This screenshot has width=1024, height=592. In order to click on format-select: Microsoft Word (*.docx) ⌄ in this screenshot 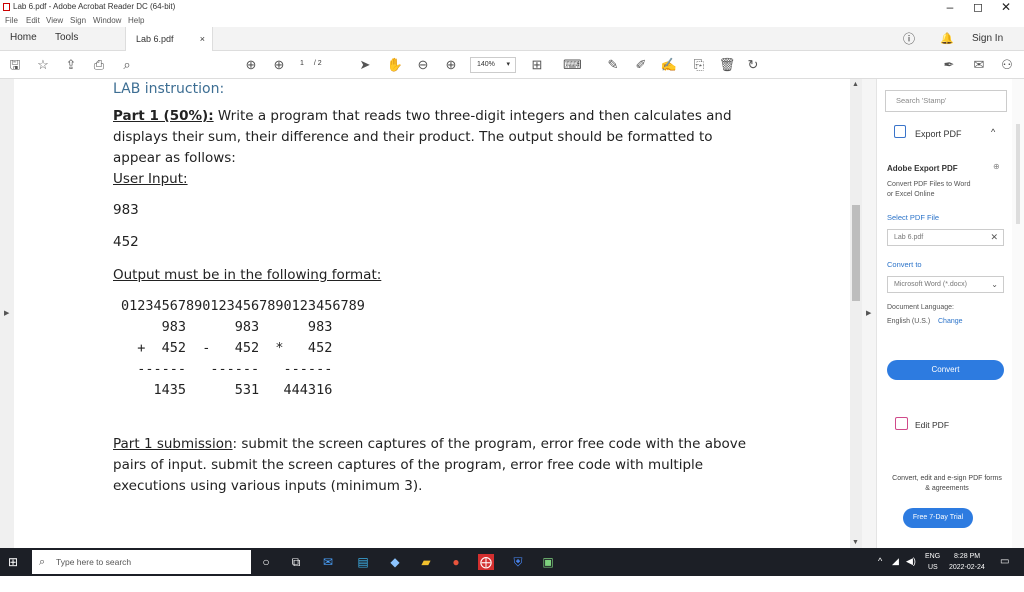, I will do `click(945, 284)`.